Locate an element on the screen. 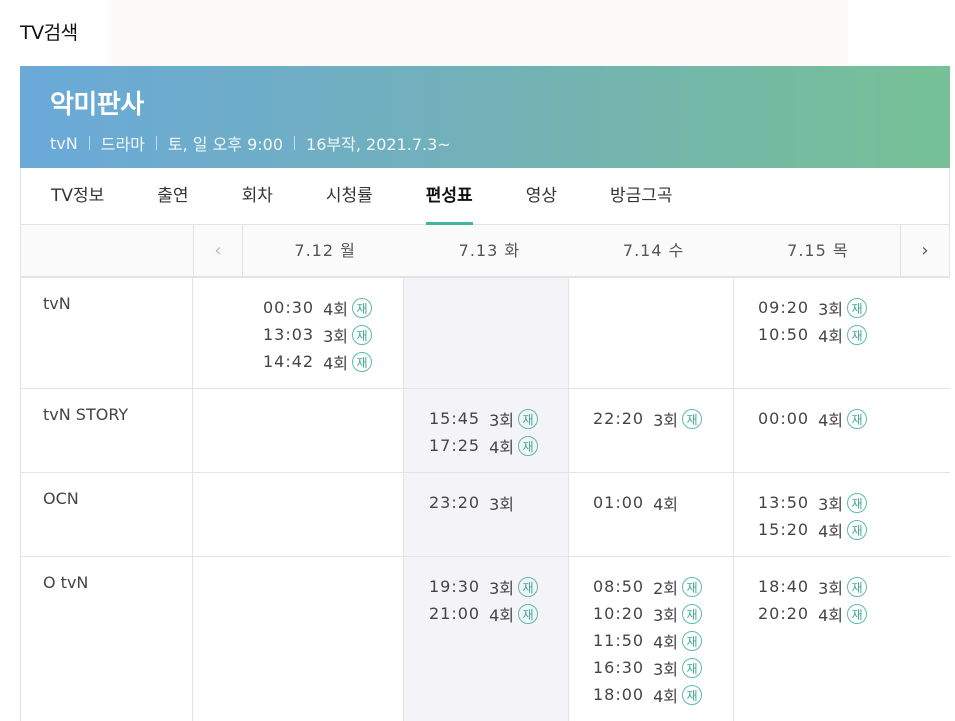  channel-name: OCN is located at coordinates (106, 514).